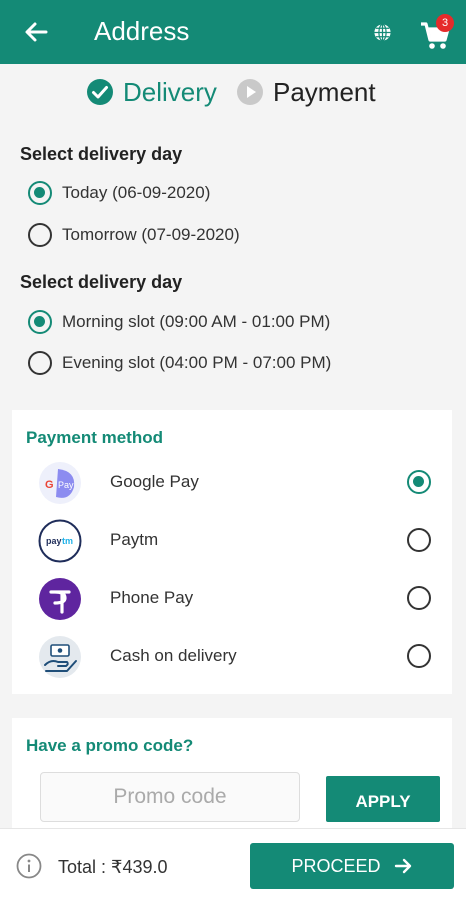 The image size is (466, 900). Describe the element at coordinates (110, 745) in the screenshot. I see `promo-title: Have a promo code?` at that location.